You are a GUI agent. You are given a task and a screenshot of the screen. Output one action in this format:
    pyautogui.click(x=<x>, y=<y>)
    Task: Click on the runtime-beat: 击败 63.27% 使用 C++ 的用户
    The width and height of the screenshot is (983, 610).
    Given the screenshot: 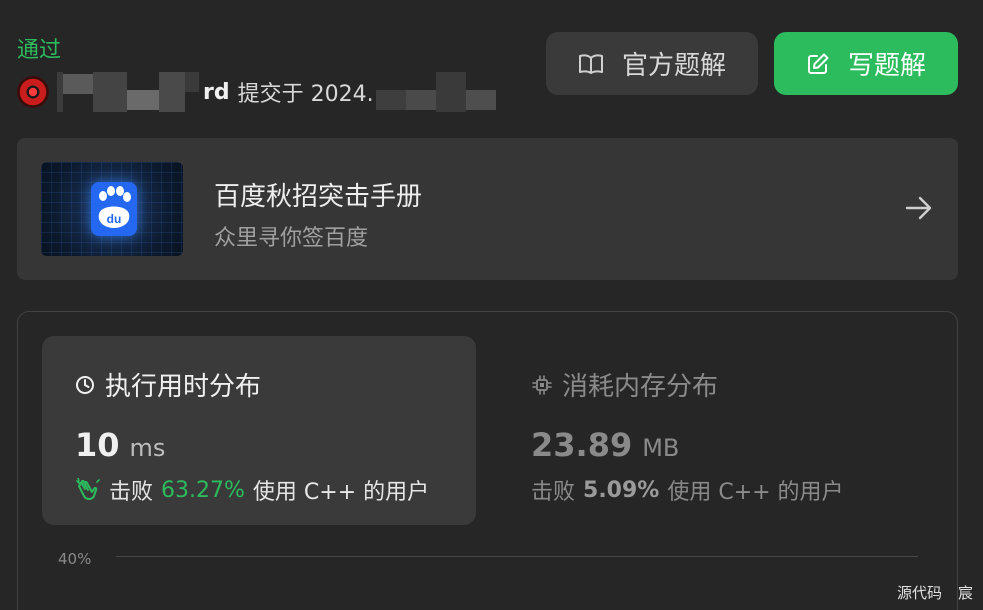 What is the action you would take?
    pyautogui.click(x=252, y=490)
    